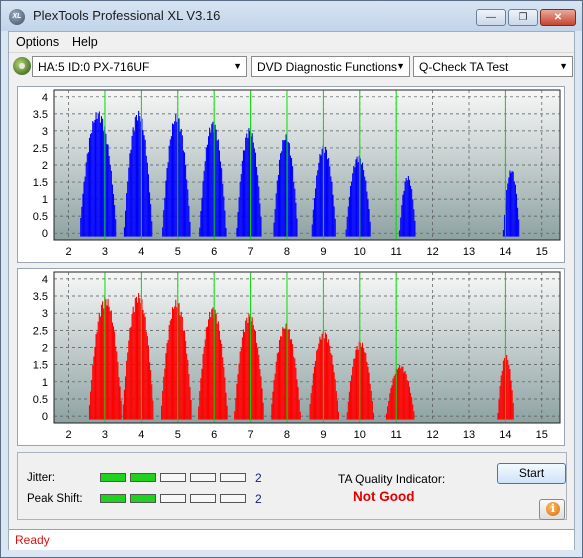 The height and width of the screenshot is (558, 583). Describe the element at coordinates (40, 217) in the screenshot. I see `y-tick-label: 0.5` at that location.